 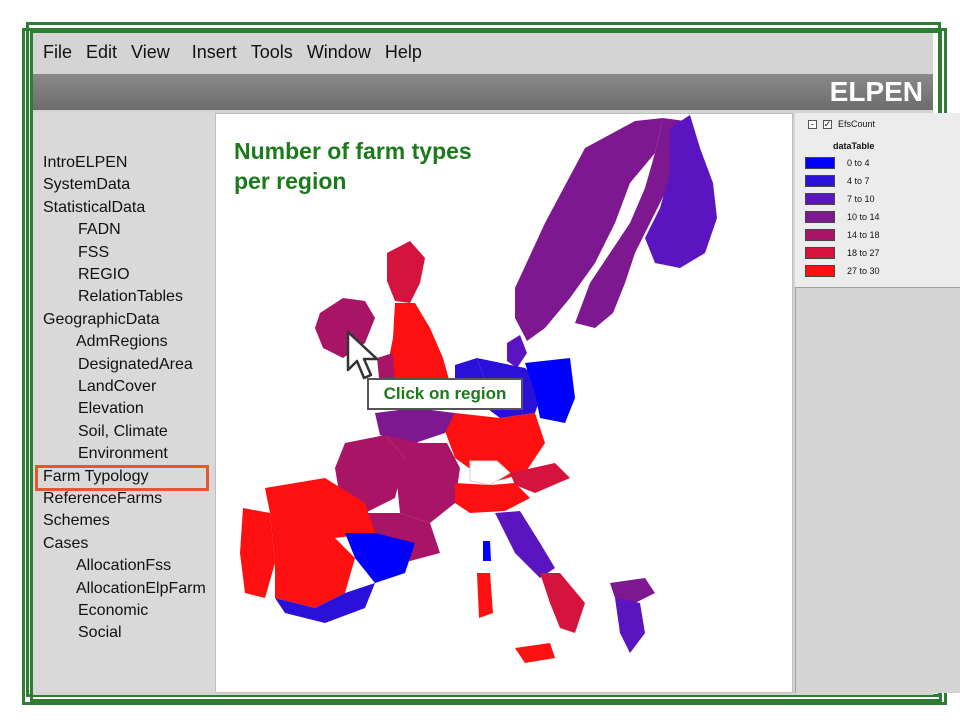 What do you see at coordinates (123, 454) in the screenshot?
I see `sidebar-item-environment: Environment` at bounding box center [123, 454].